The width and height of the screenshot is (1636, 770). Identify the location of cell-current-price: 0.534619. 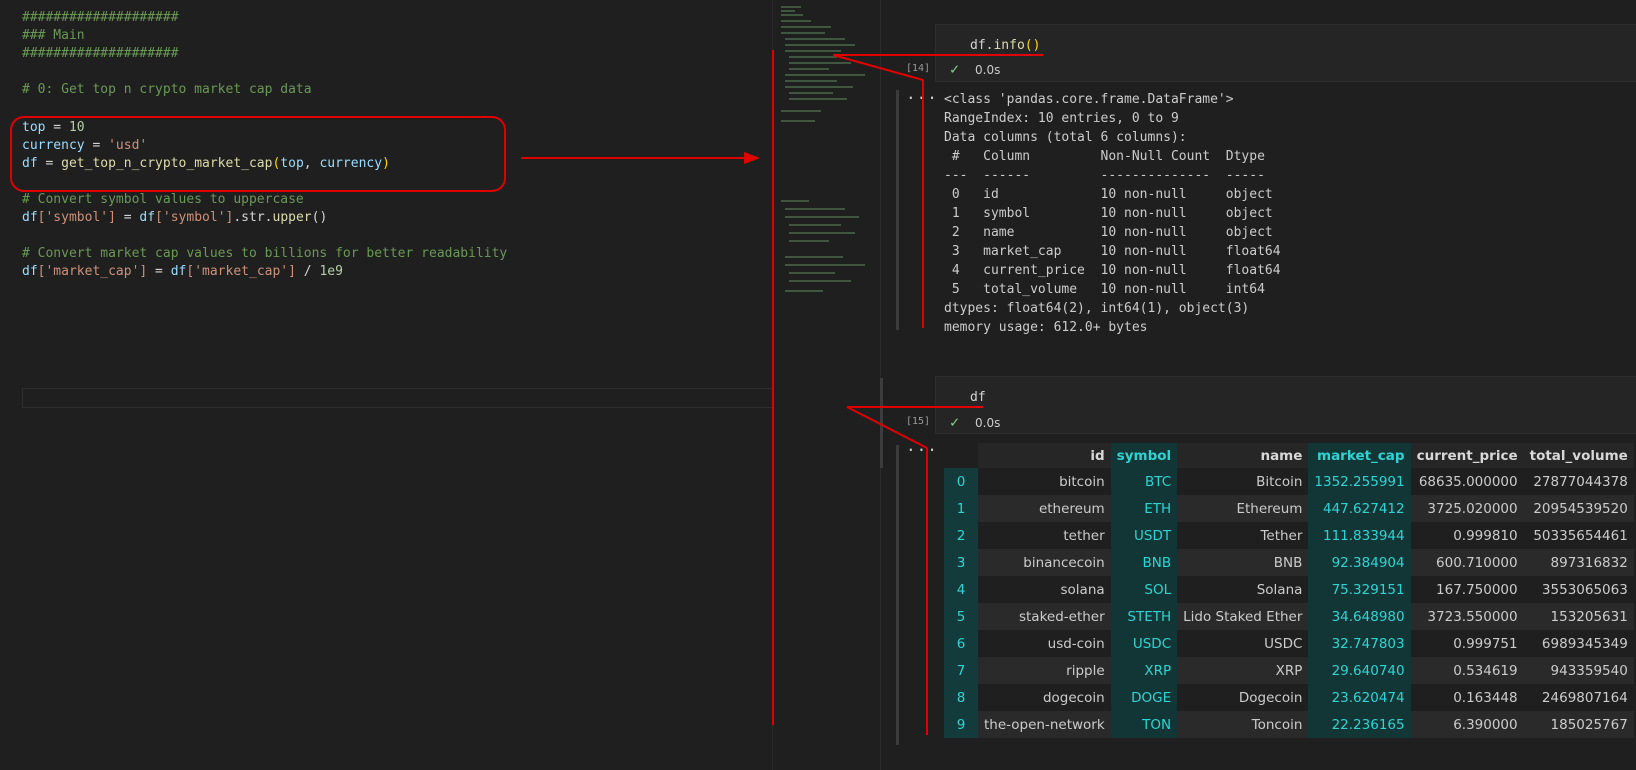
(1467, 670).